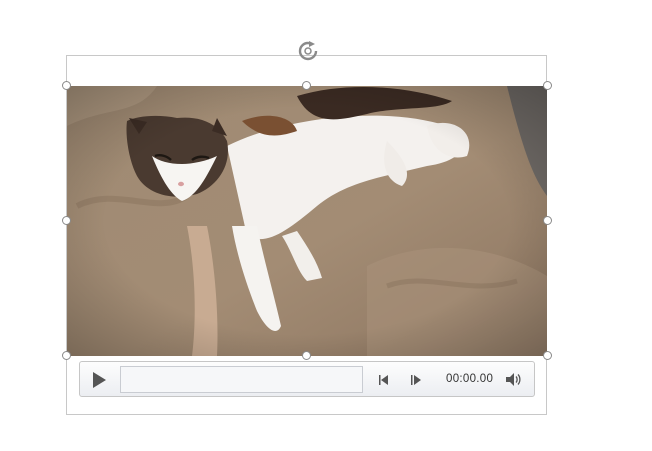  What do you see at coordinates (470, 379) in the screenshot?
I see `playback-time: 00:00.00` at bounding box center [470, 379].